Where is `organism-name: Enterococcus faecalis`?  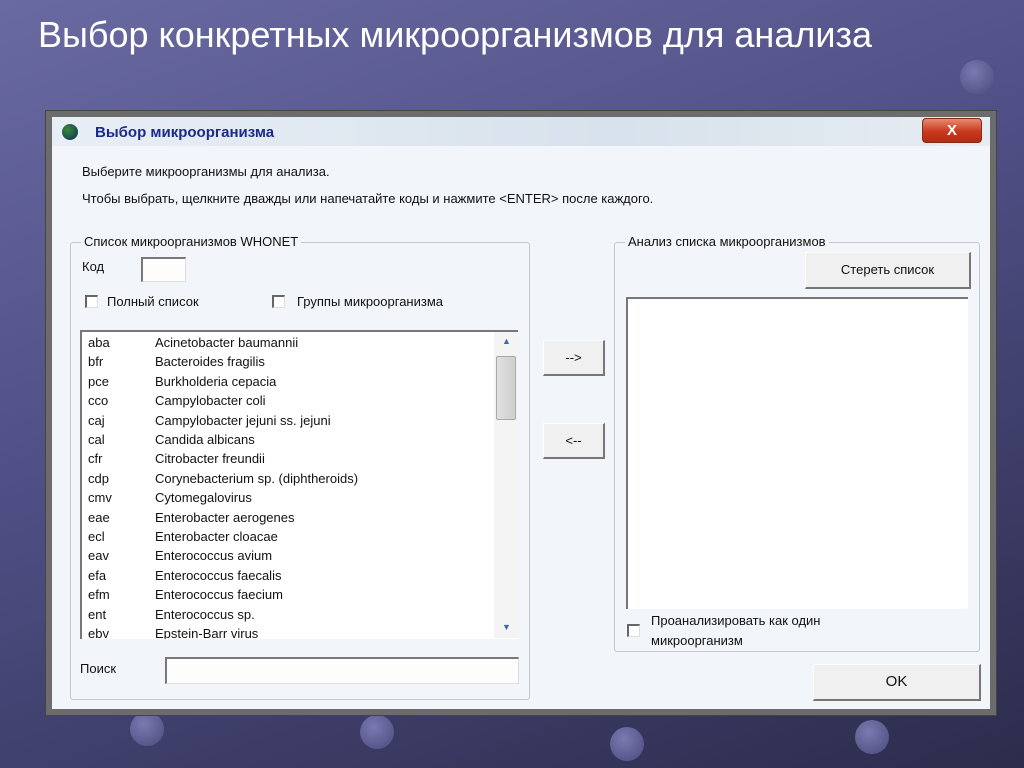
organism-name: Enterococcus faecalis is located at coordinates (218, 575).